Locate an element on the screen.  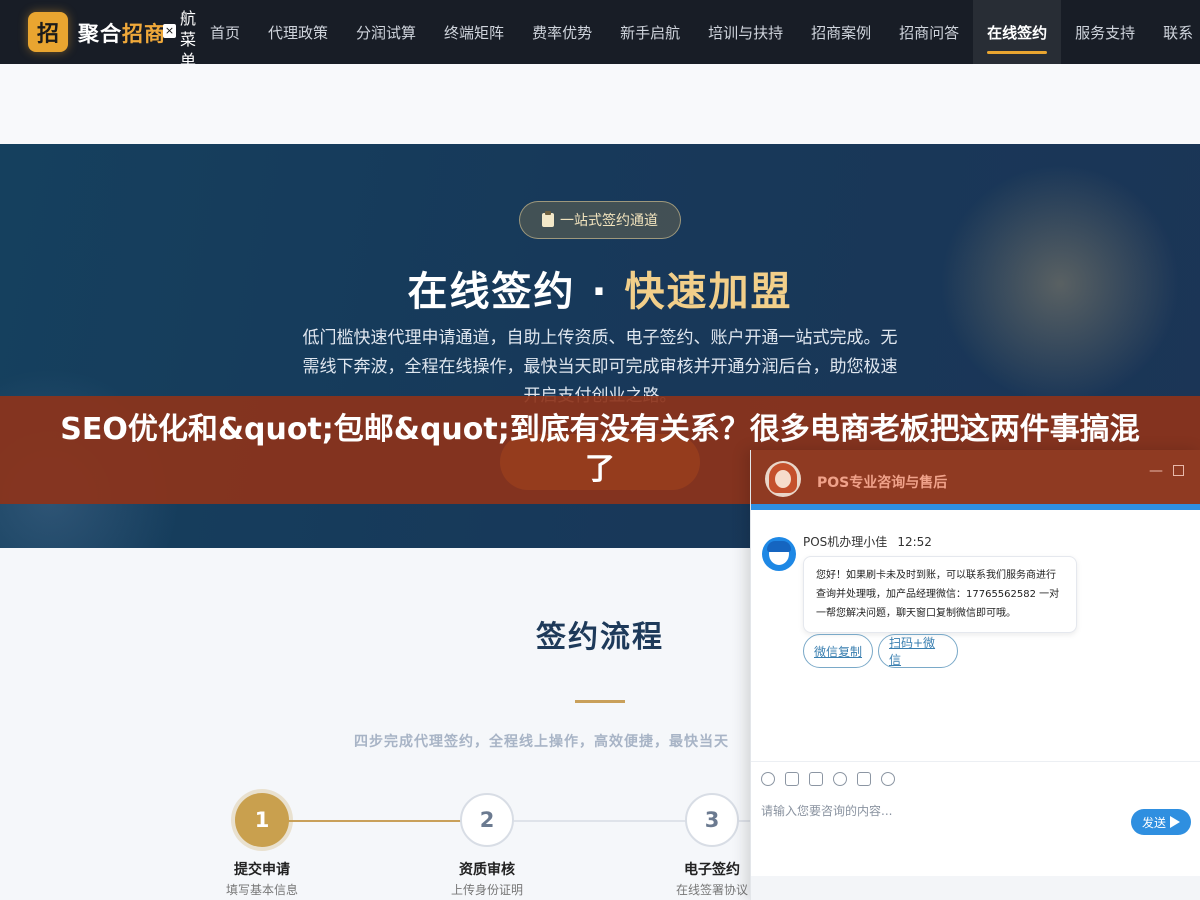
support-avatar is located at coordinates (783, 479).